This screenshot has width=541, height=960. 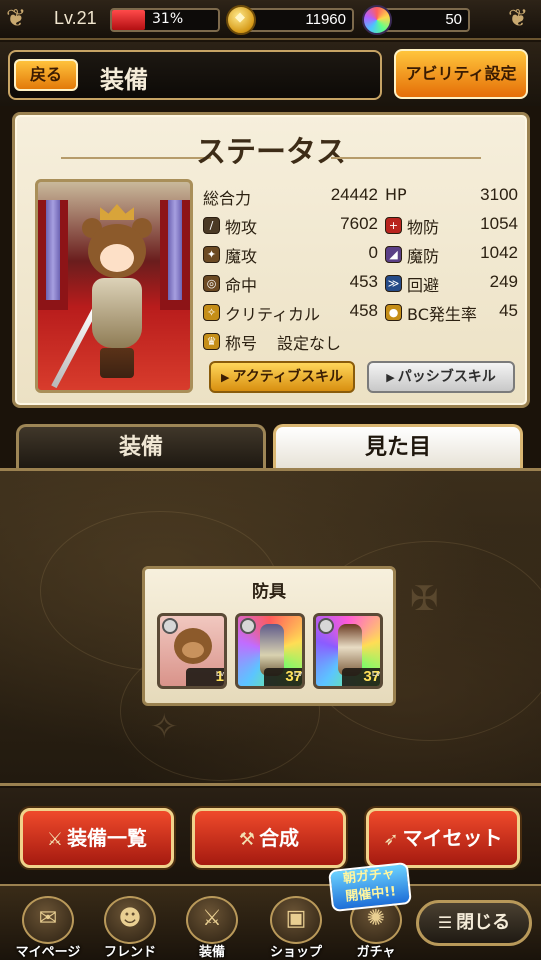 What do you see at coordinates (390, 377) in the screenshot?
I see `play-icon: ▶` at bounding box center [390, 377].